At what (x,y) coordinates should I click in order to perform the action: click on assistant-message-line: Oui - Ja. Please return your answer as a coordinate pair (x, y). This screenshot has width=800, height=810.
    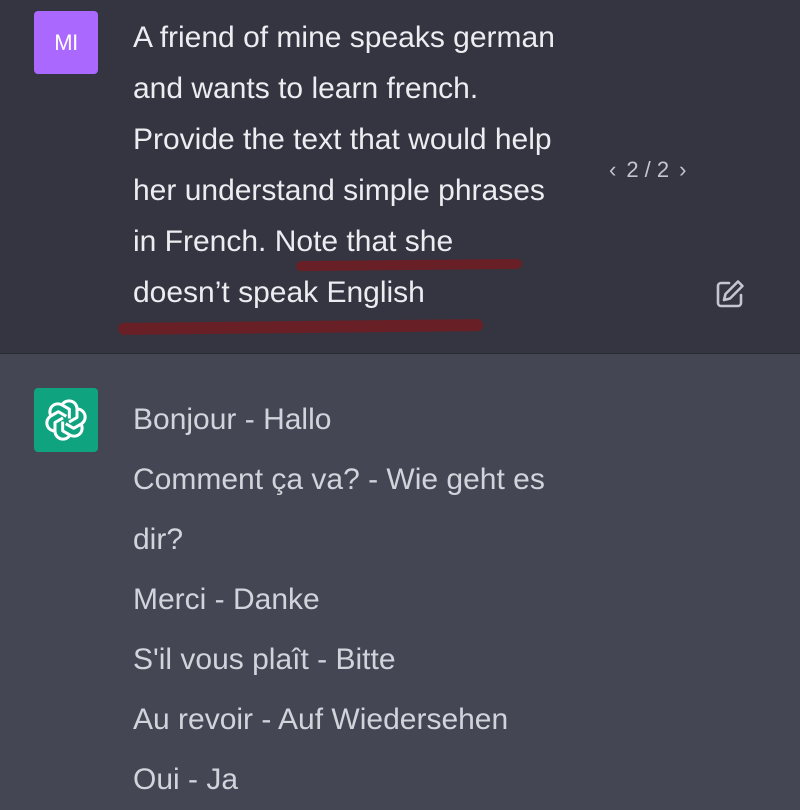
    Looking at the image, I should click on (186, 779).